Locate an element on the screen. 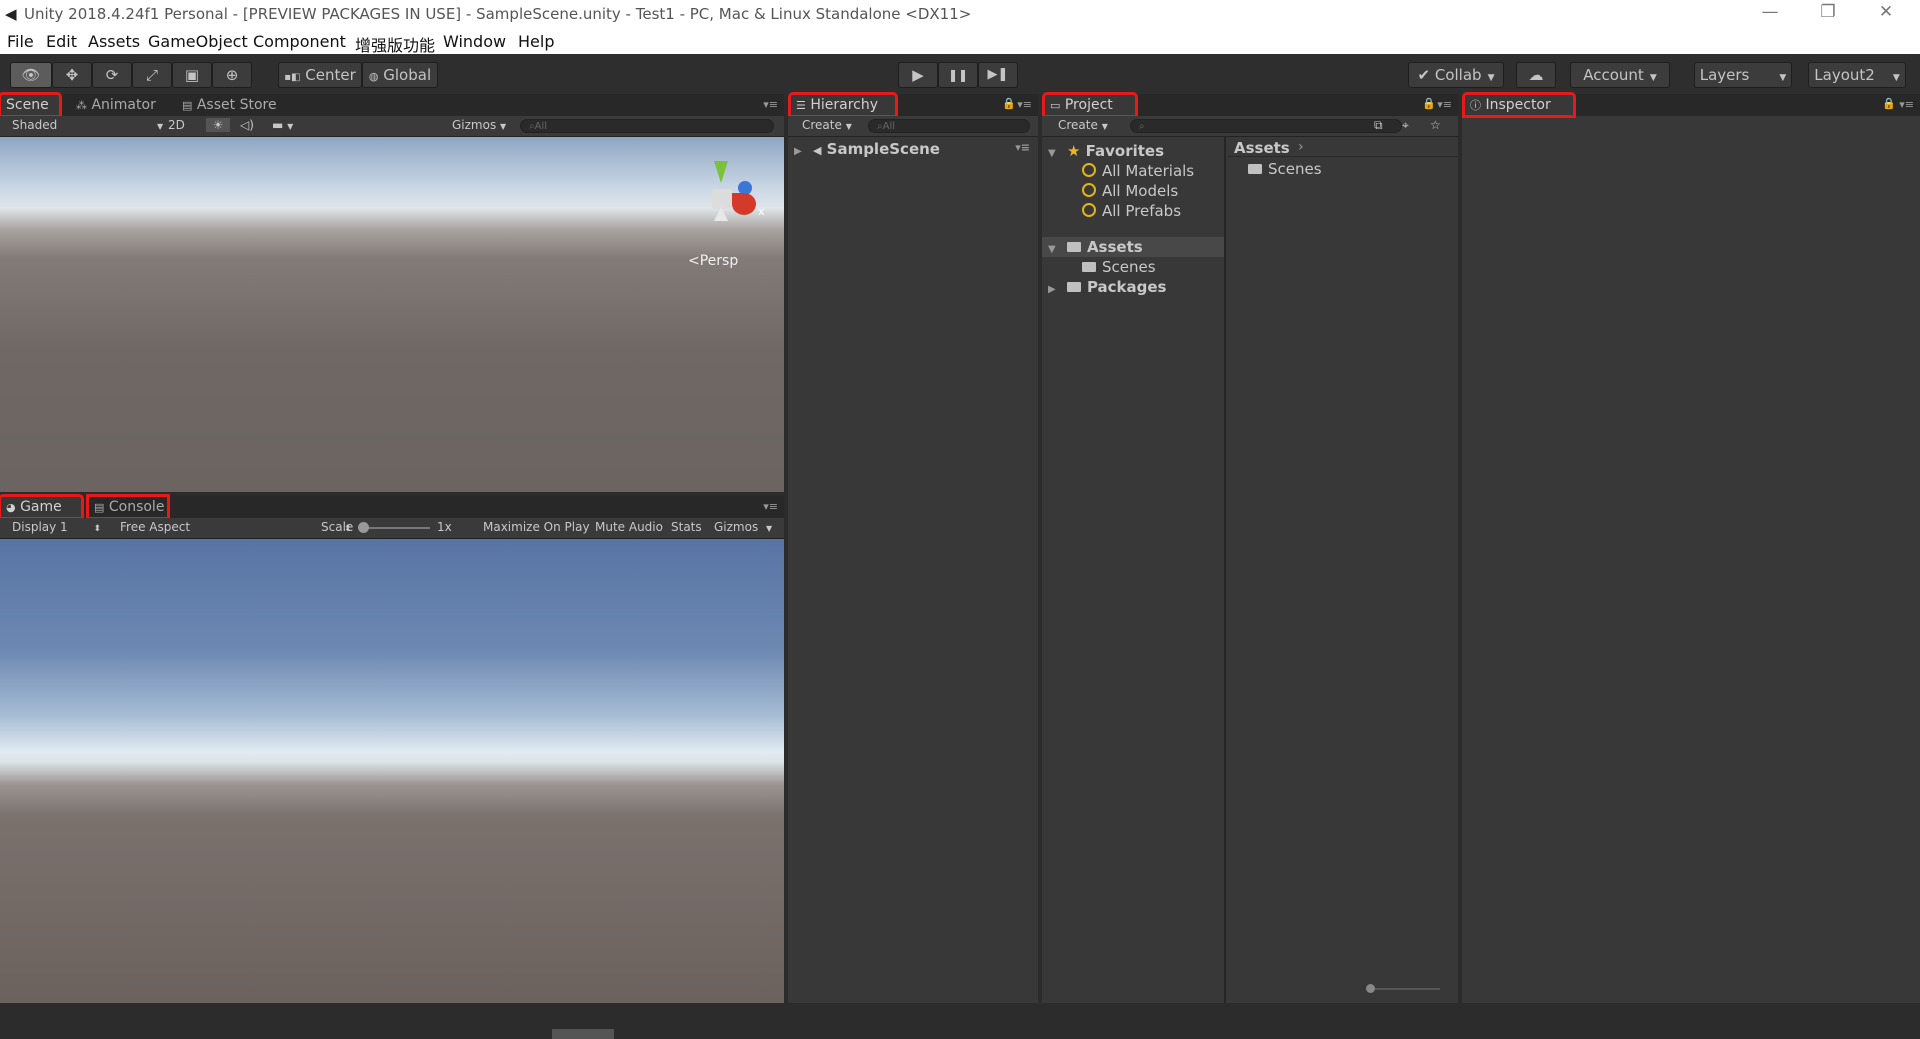 Image resolution: width=1920 pixels, height=1039 pixels. icon-size-slider is located at coordinates (1403, 988).